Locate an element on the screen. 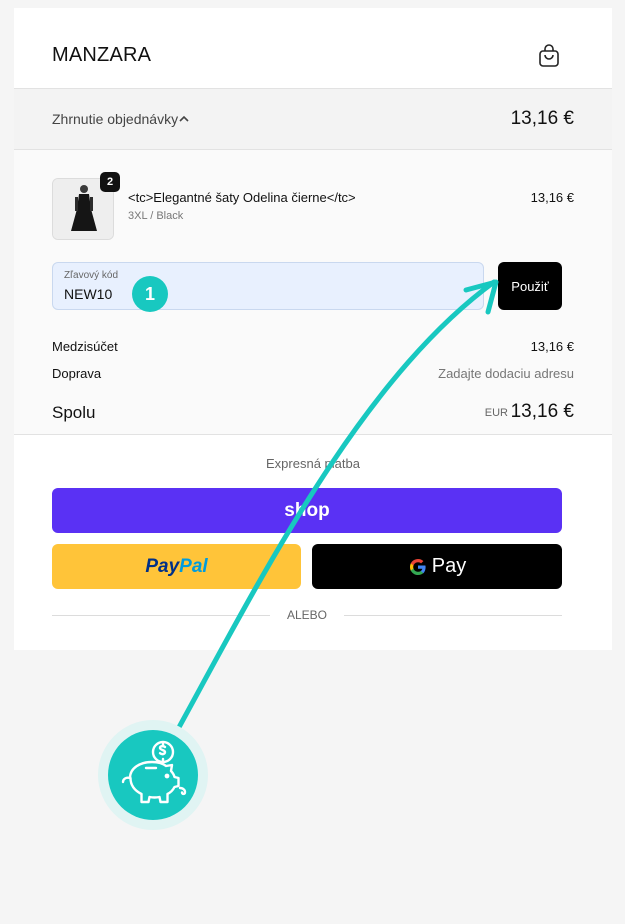  paypal-label-pal: Pal is located at coordinates (193, 566).